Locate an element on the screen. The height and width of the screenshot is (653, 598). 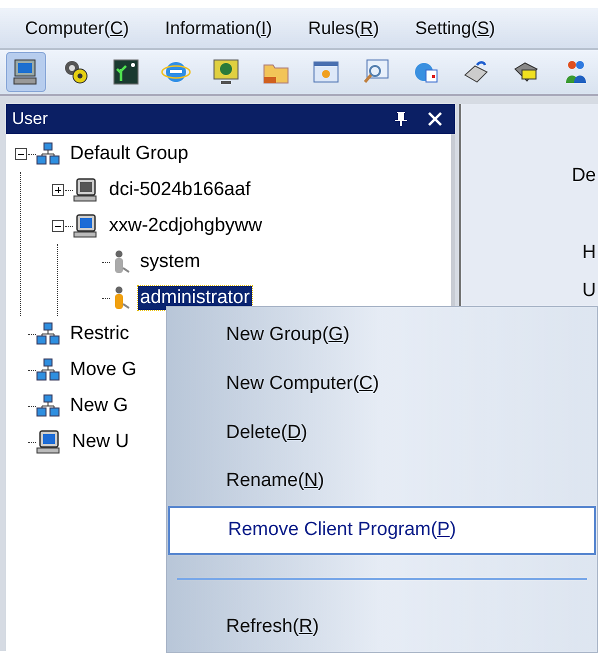
menu-item: Remove Client Program(P) is located at coordinates (382, 530).